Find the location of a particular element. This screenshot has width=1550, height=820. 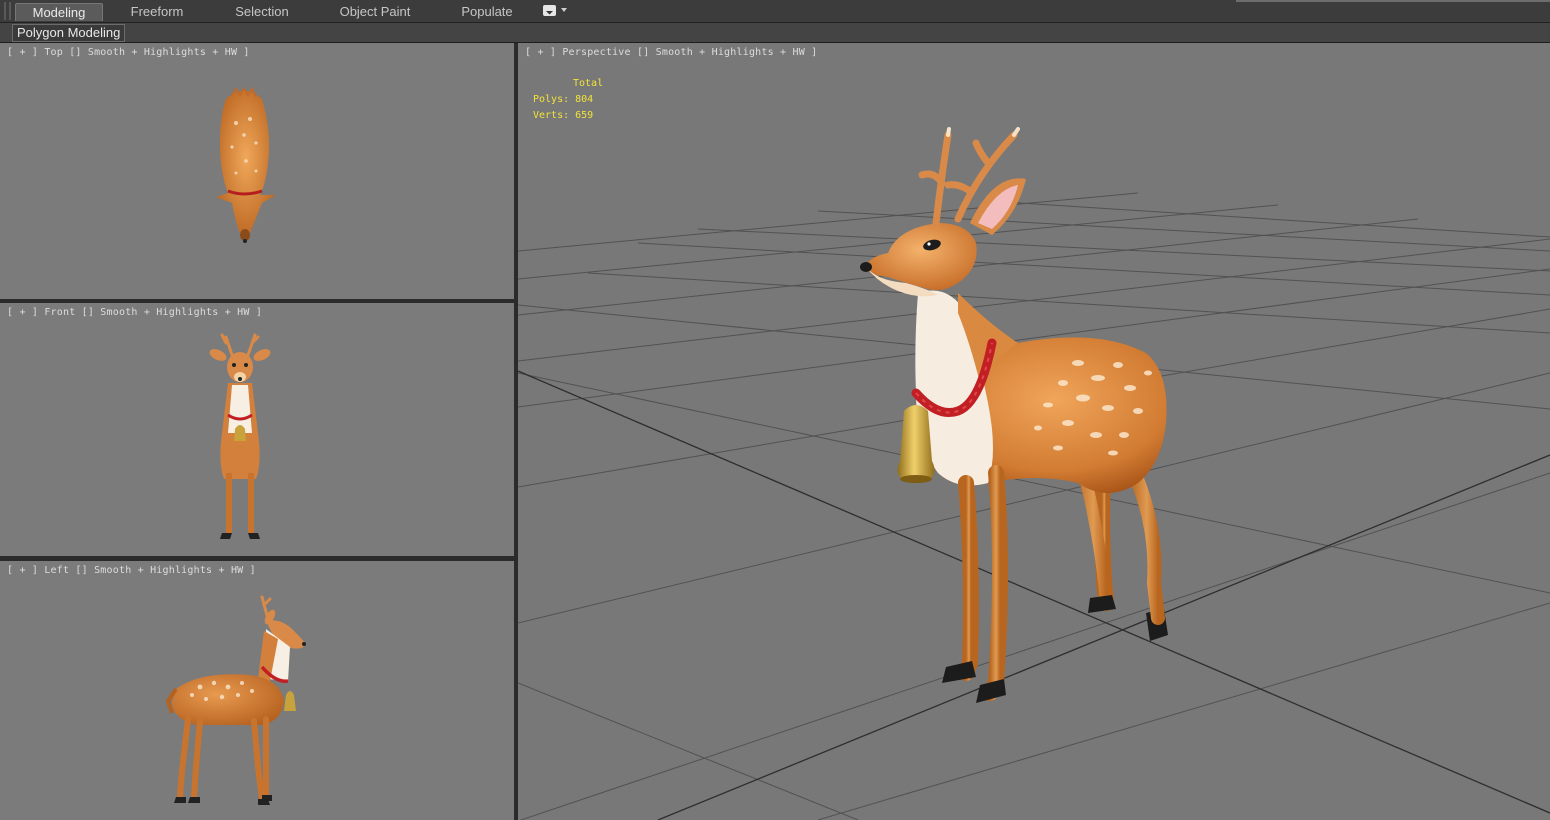

scene-statistics: Total Polys: 804 Verts: 659 is located at coordinates (568, 100).